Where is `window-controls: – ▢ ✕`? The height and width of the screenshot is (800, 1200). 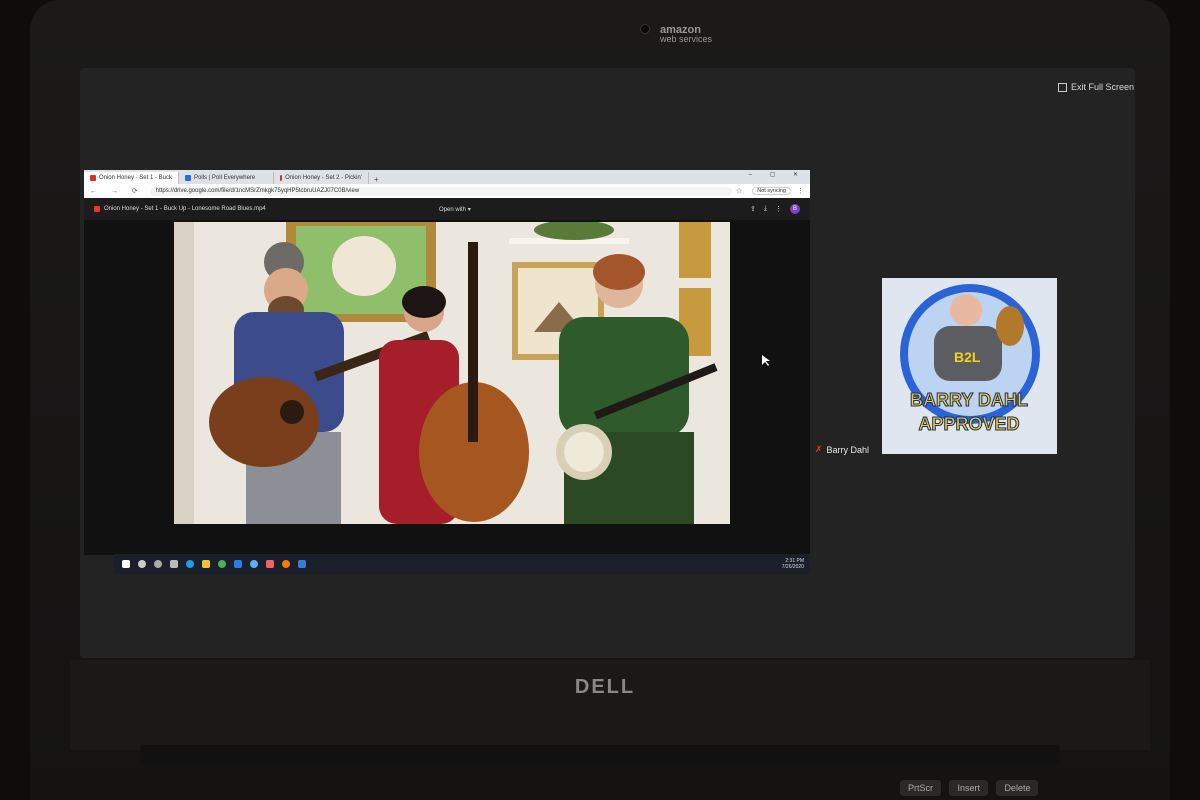 window-controls: – ▢ ✕ is located at coordinates (777, 174).